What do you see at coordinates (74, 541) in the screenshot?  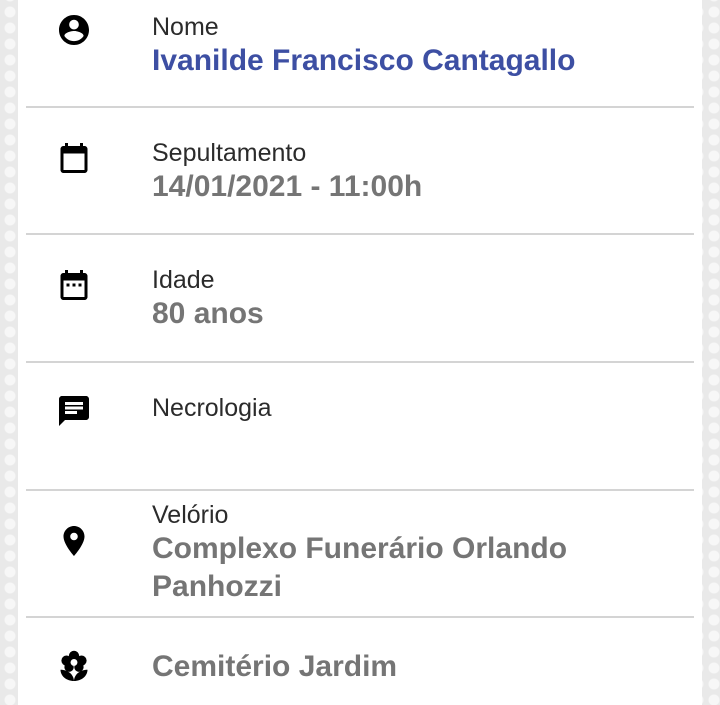 I see `location-pin-icon` at bounding box center [74, 541].